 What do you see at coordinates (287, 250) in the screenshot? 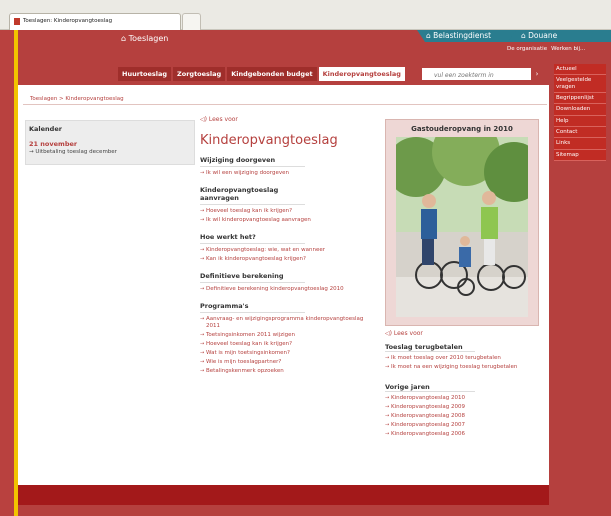
I see `link-wie-wat-wanneer: Kinderopvangtoeslag: wie, wat en wanneer` at bounding box center [287, 250].